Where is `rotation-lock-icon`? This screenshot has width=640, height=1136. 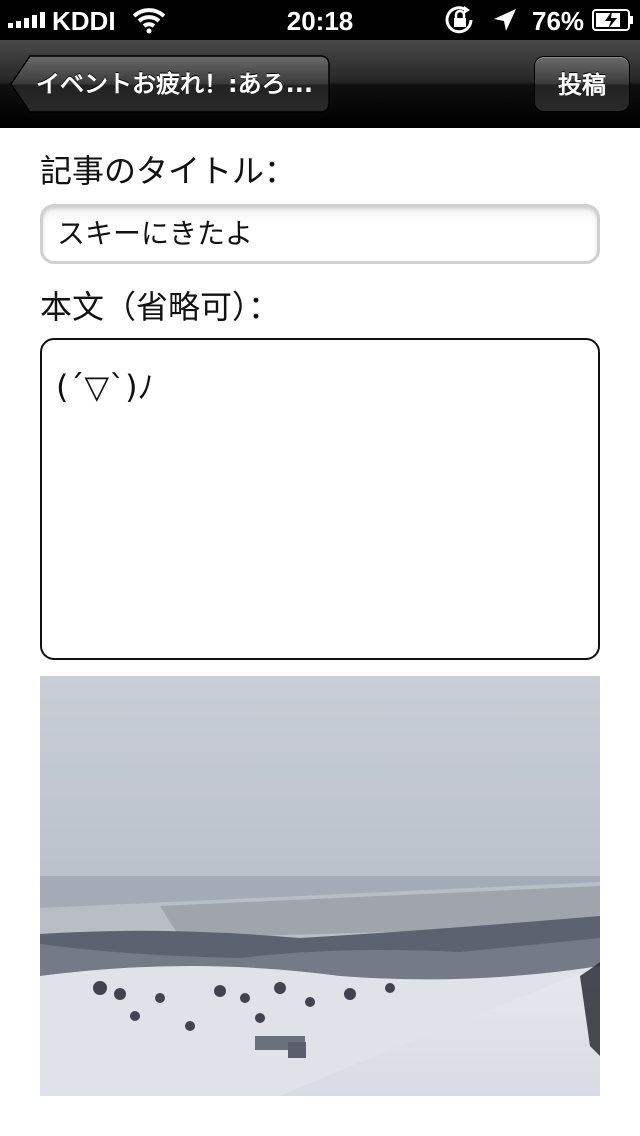 rotation-lock-icon is located at coordinates (459, 20).